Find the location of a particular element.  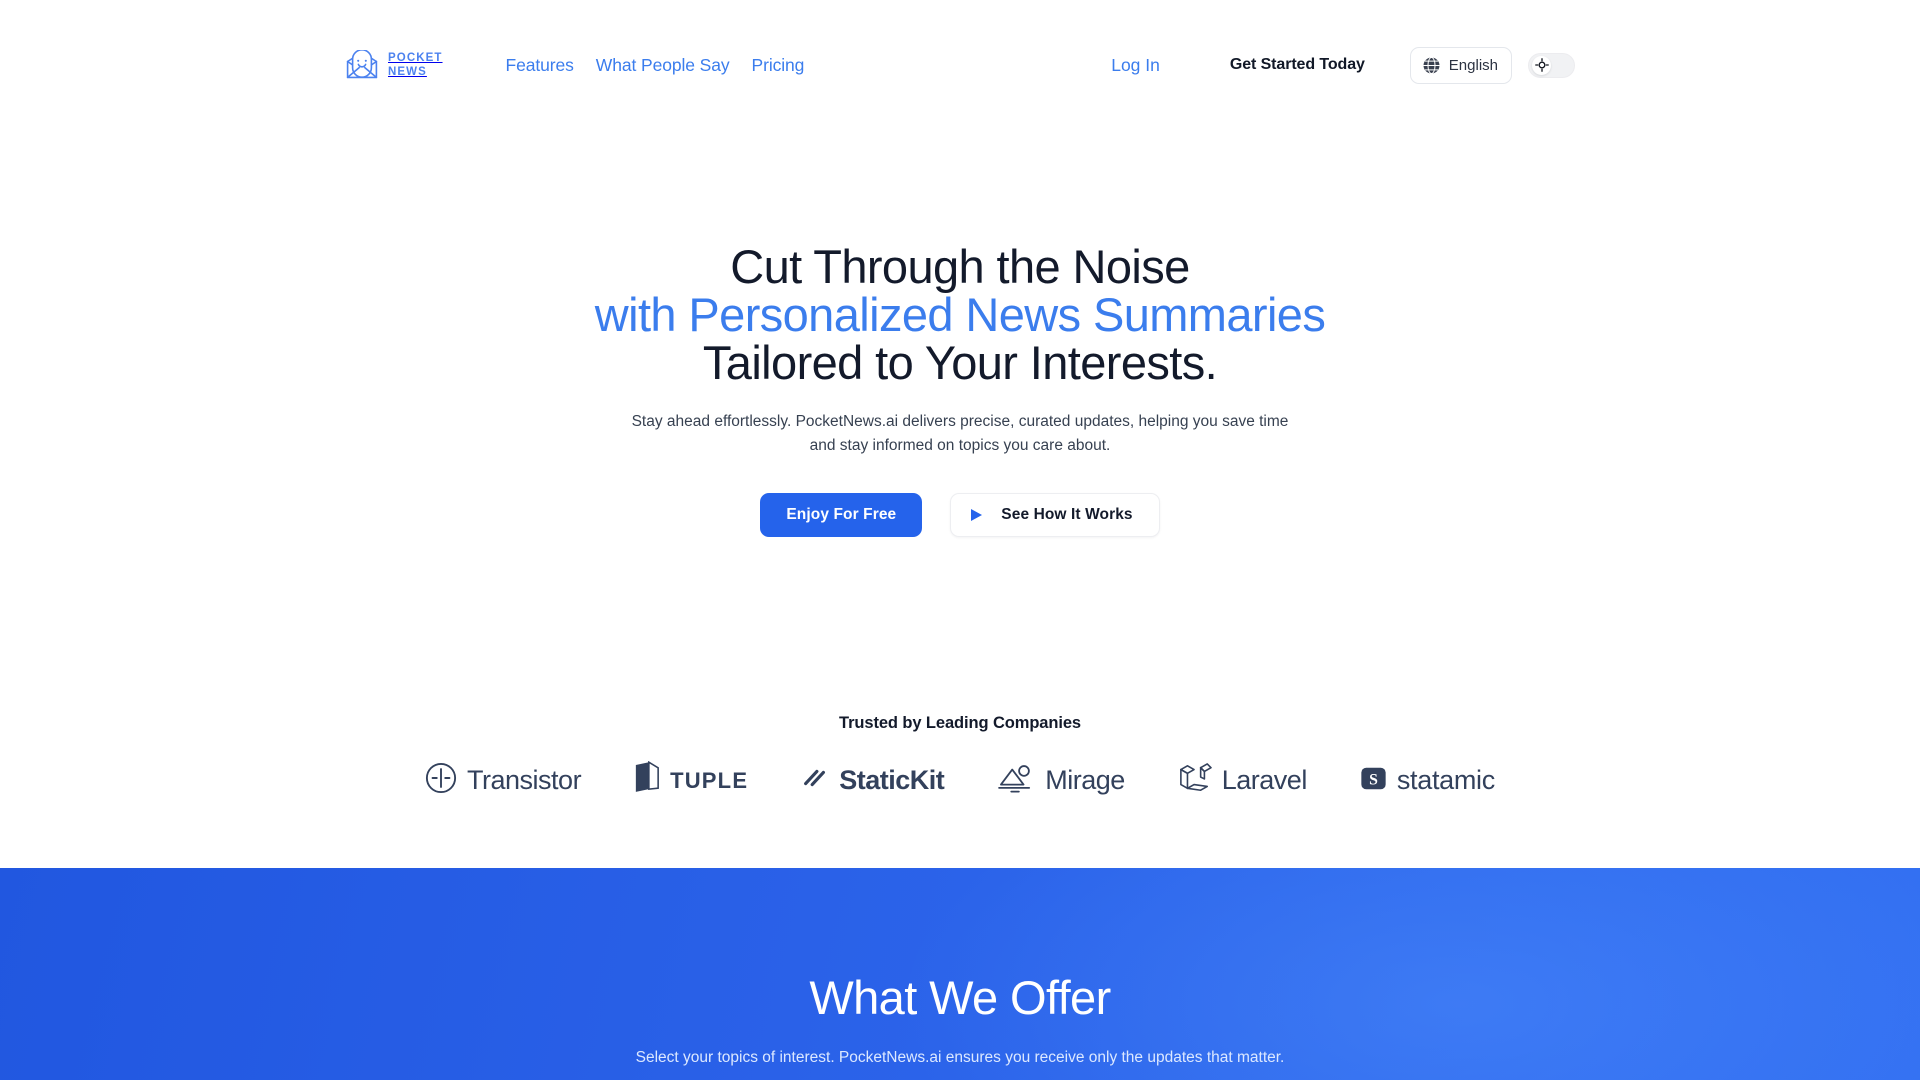

primary-nav: Features What People Say Pricing is located at coordinates (655, 65).